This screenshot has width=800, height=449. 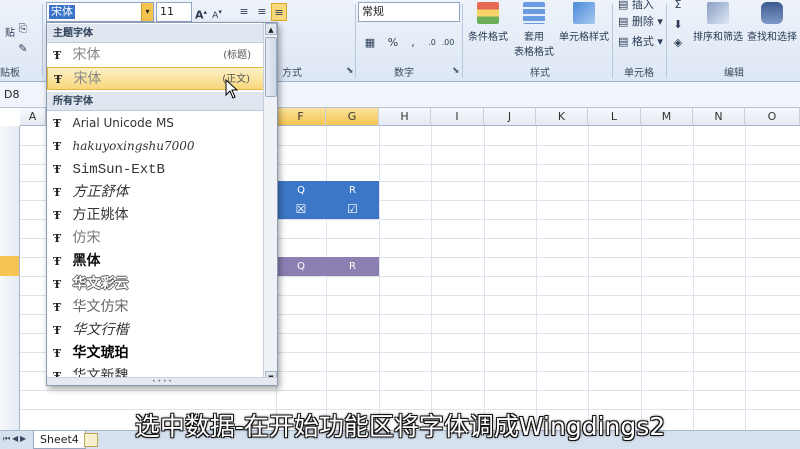 I want to click on table-format-button: 套用 表格格式, so click(x=534, y=30).